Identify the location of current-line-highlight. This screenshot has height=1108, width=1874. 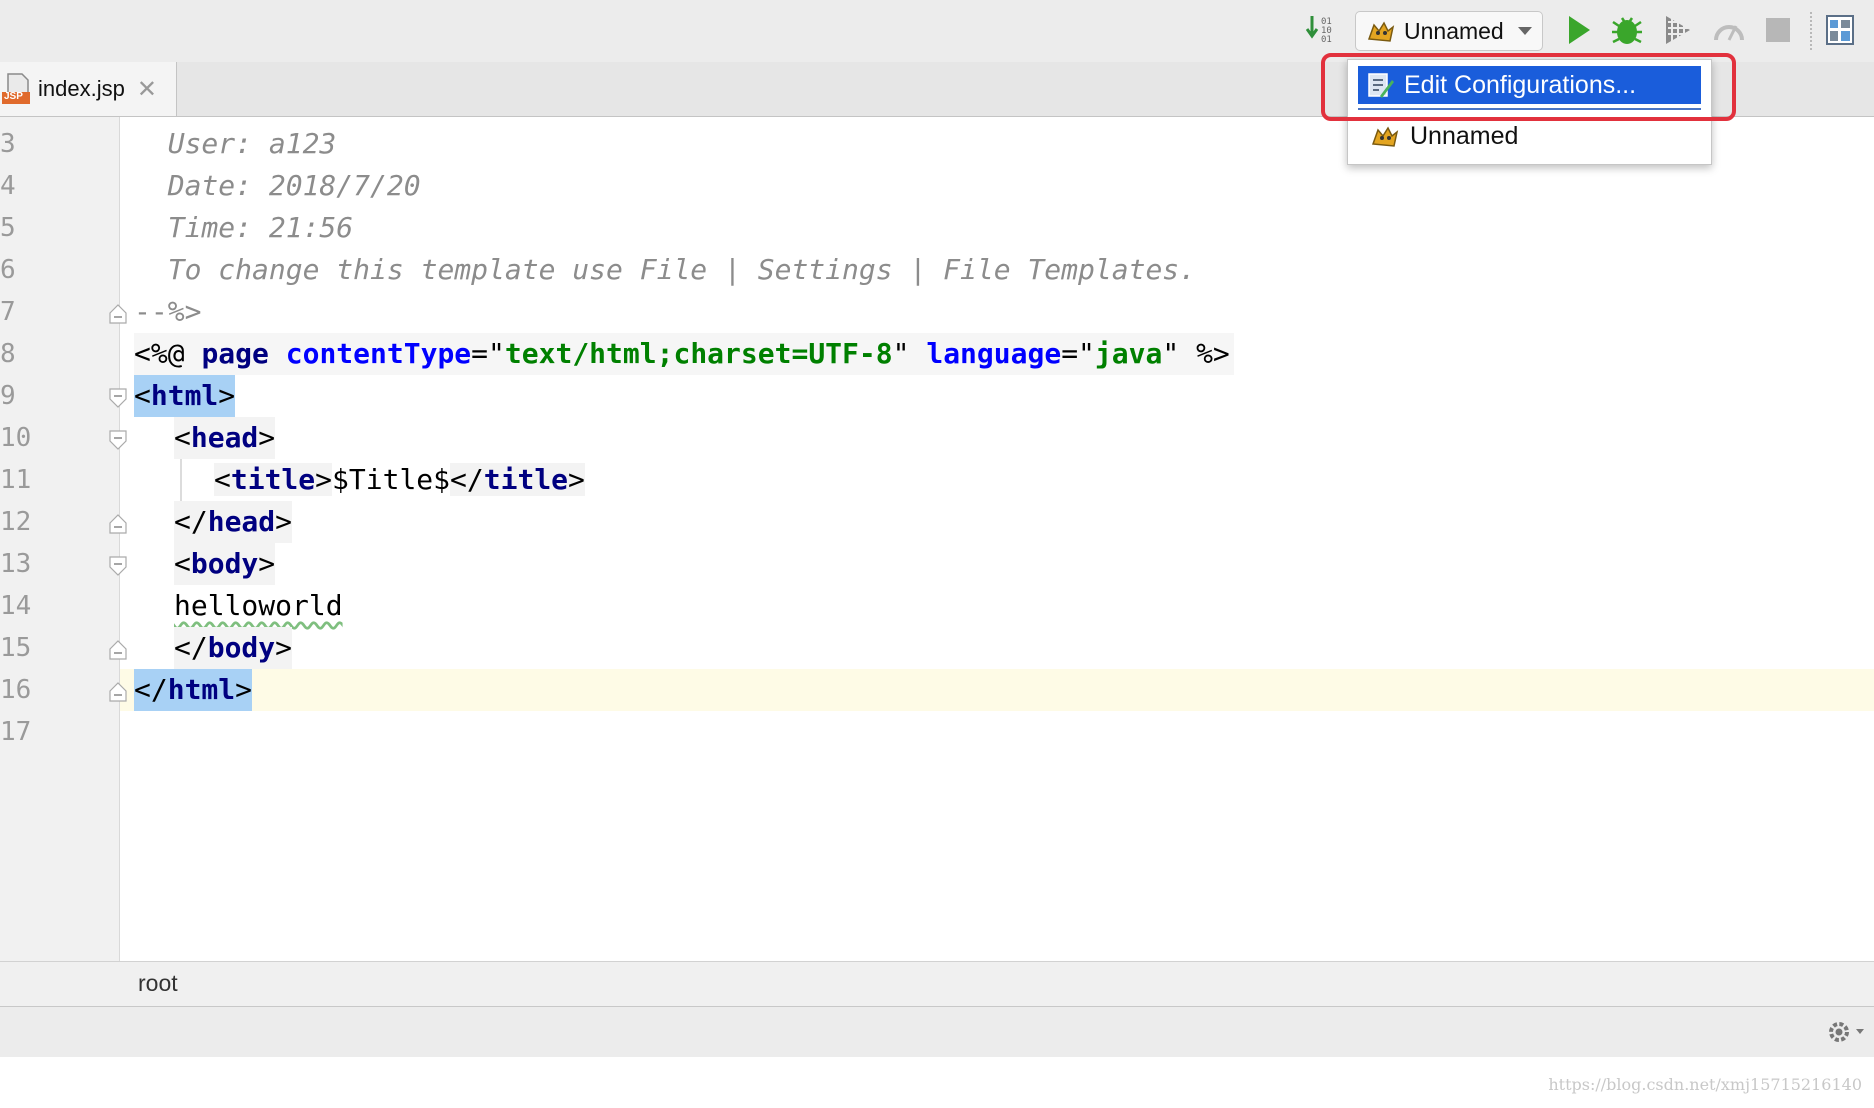
(997, 690).